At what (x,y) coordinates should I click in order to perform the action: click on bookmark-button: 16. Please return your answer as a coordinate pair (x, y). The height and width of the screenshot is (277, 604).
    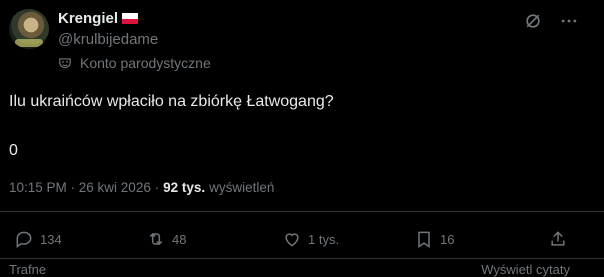
    Looking at the image, I should click on (434, 239).